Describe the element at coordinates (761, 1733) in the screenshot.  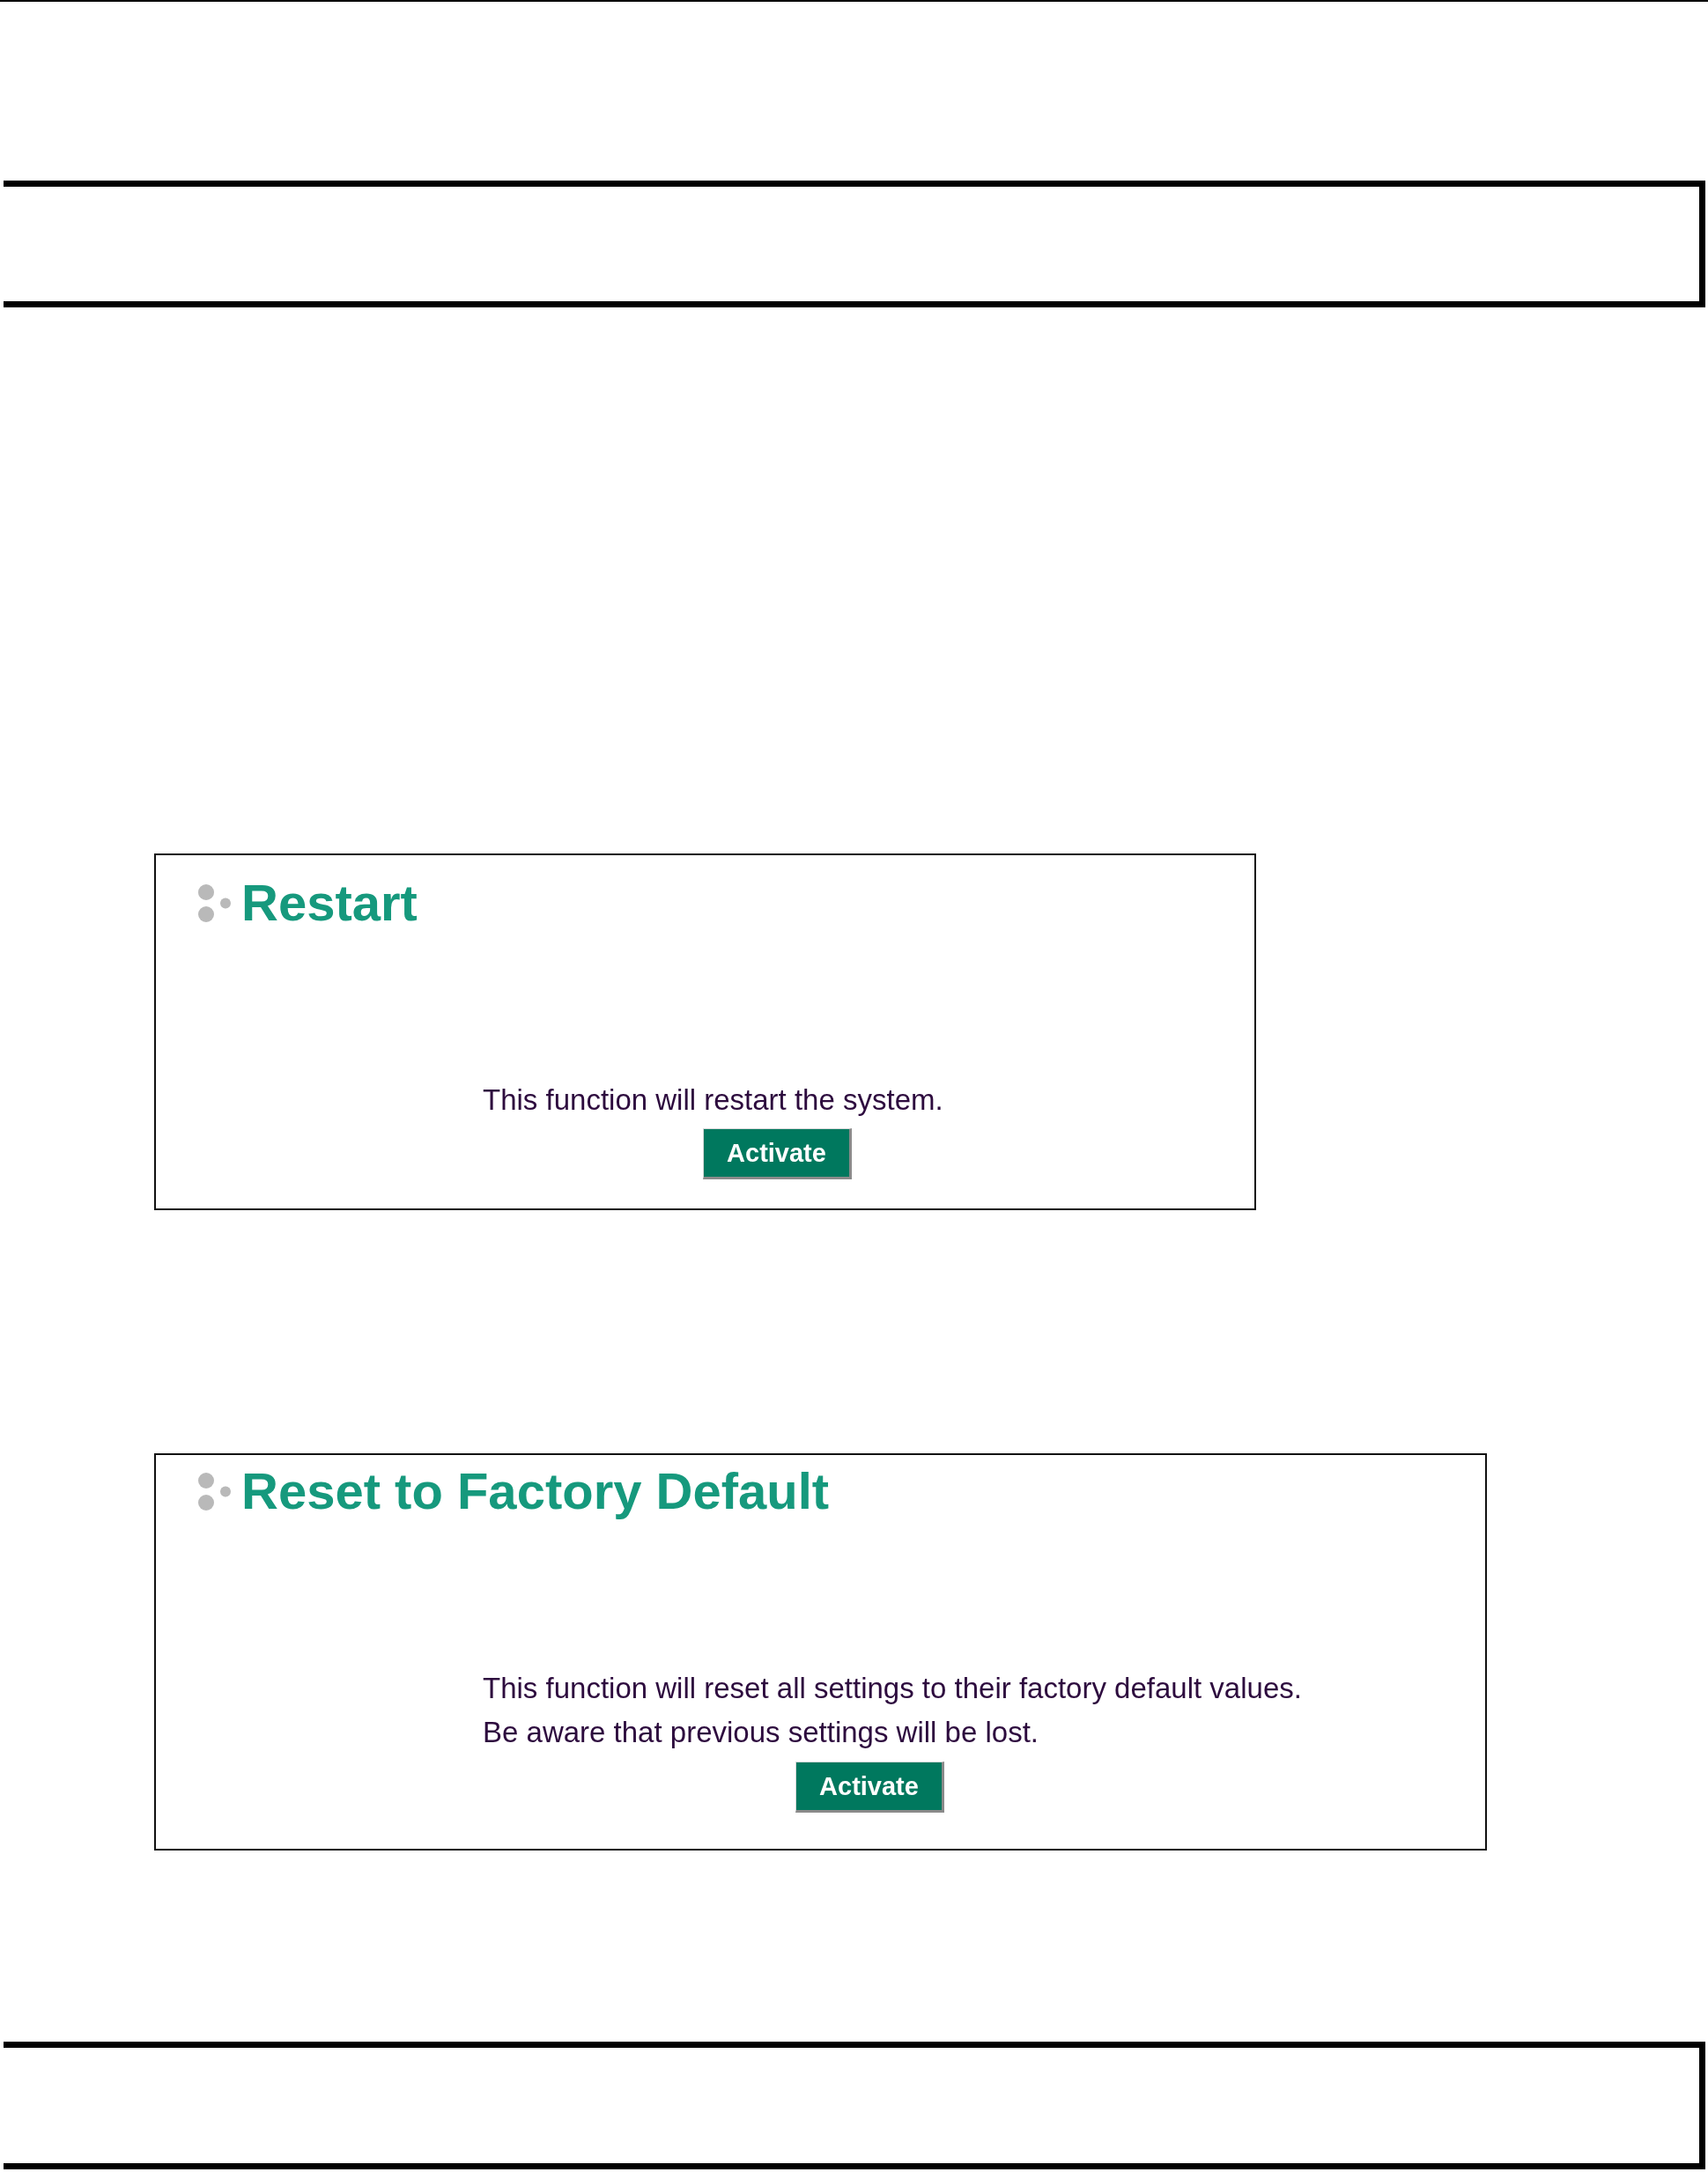
I see `description-text: Be aware that previous settings will be lost.` at that location.